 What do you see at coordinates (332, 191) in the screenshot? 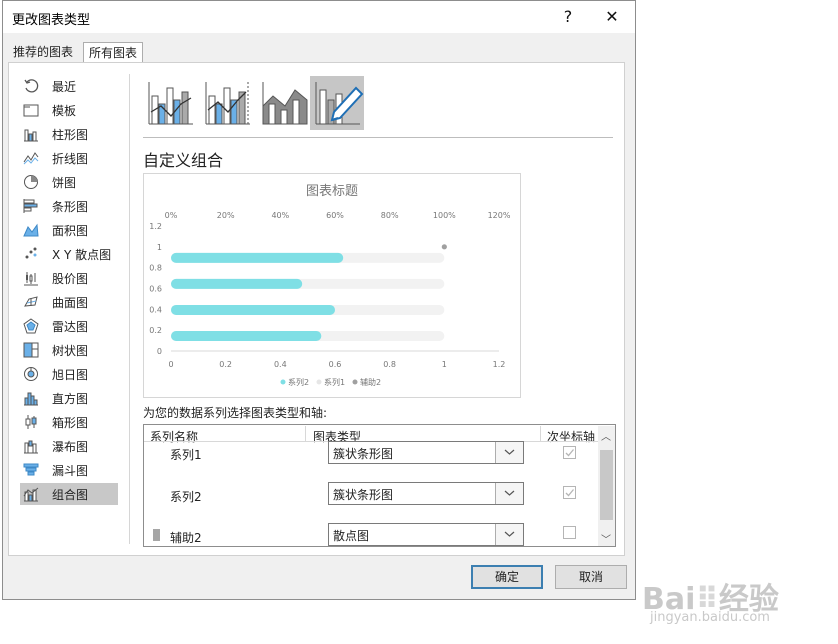
I see `chart-title: 图表标题` at bounding box center [332, 191].